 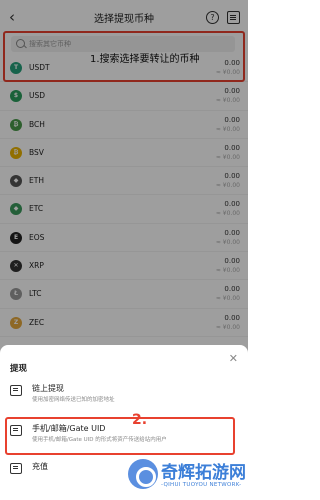 I want to click on option-desc: 使用加密网络传送已知的加密地址, so click(x=73, y=400).